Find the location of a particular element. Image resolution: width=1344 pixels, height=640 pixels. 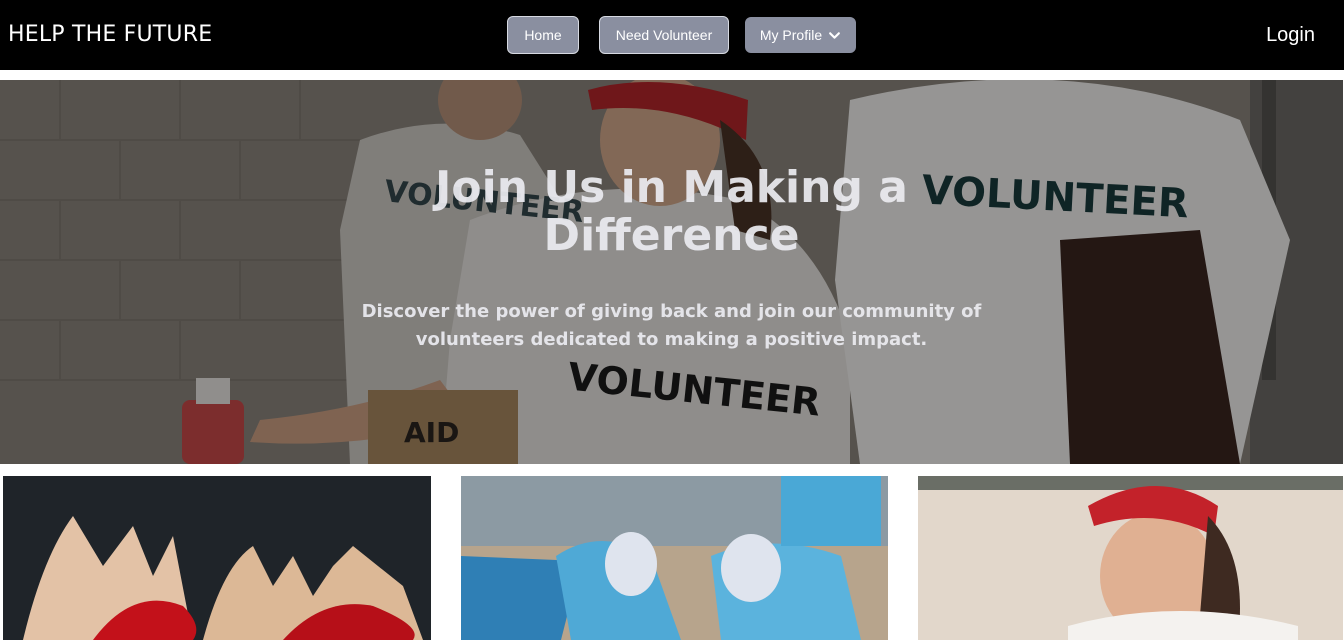

my-profile-label: My Profile is located at coordinates (791, 35).